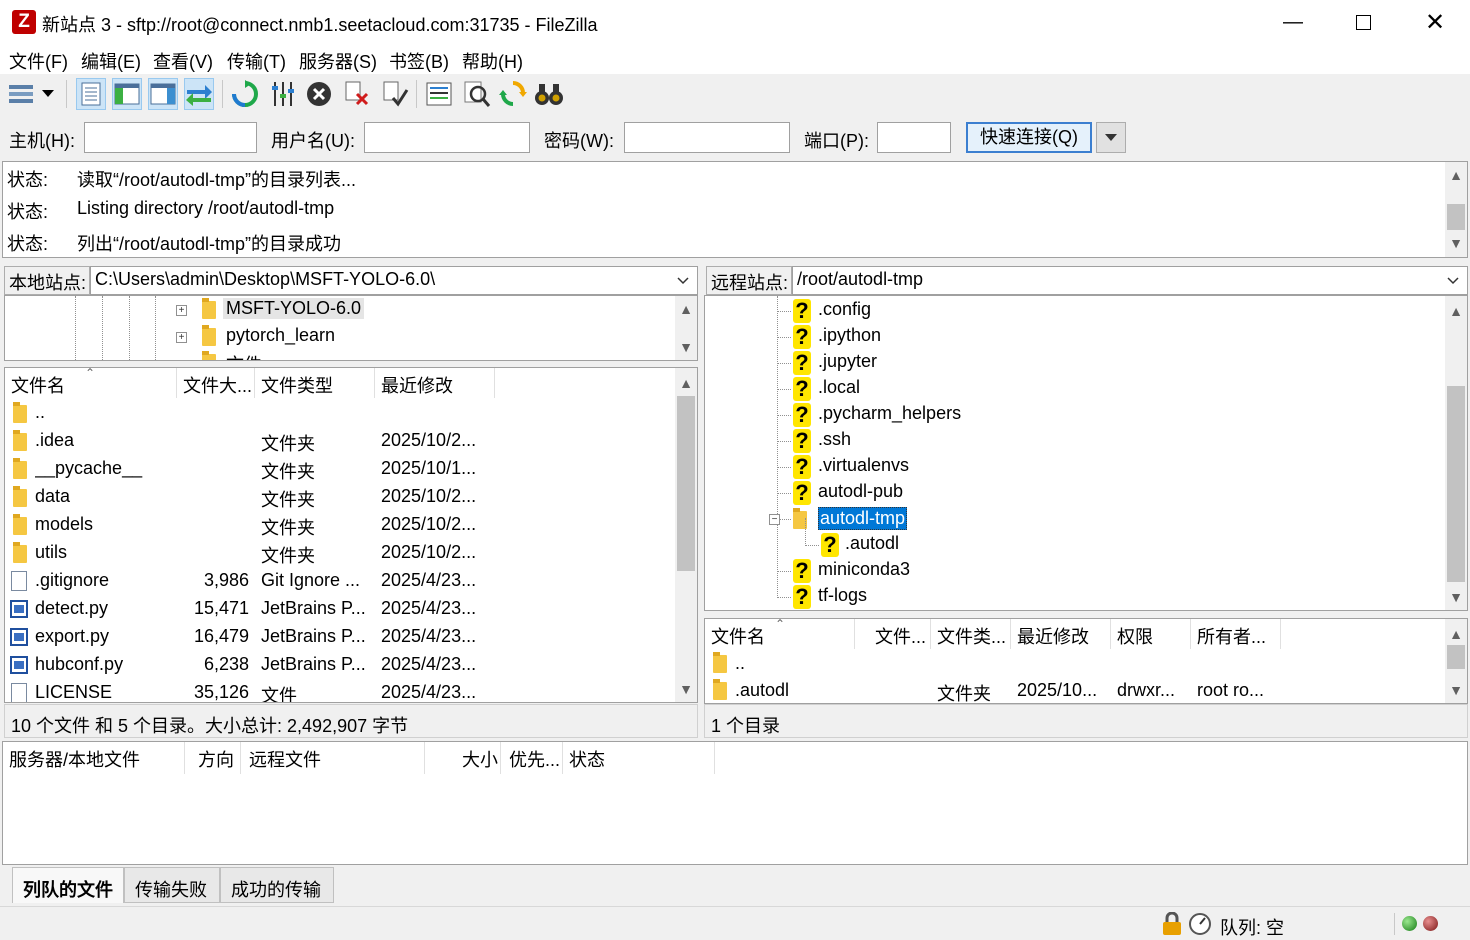 This screenshot has width=1470, height=940. I want to click on column-status: 状态, so click(639, 758).